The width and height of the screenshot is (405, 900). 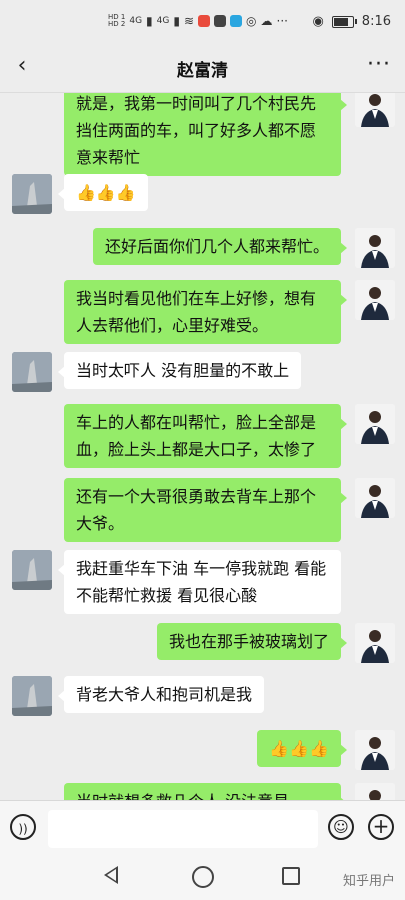 What do you see at coordinates (163, 21) in the screenshot?
I see `signal2-label: 4G` at bounding box center [163, 21].